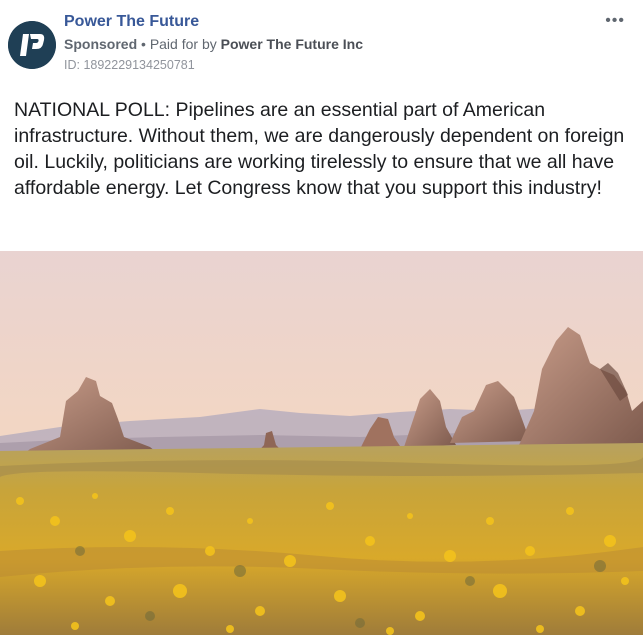 Image resolution: width=643 pixels, height=635 pixels. I want to click on ellipsis-icon: •••, so click(615, 21).